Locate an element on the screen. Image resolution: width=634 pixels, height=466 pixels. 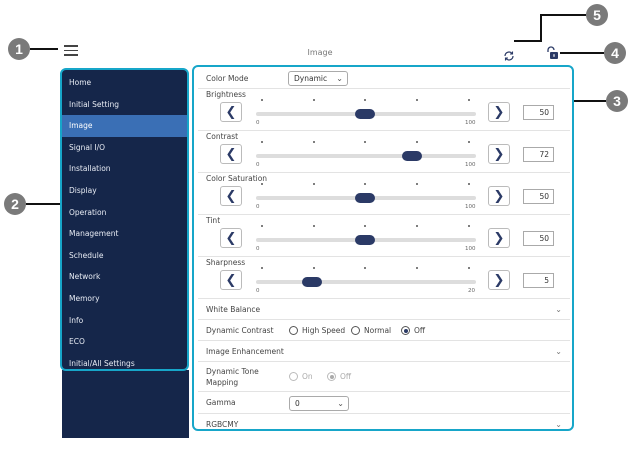
brightness-slider is located at coordinates (366, 114).